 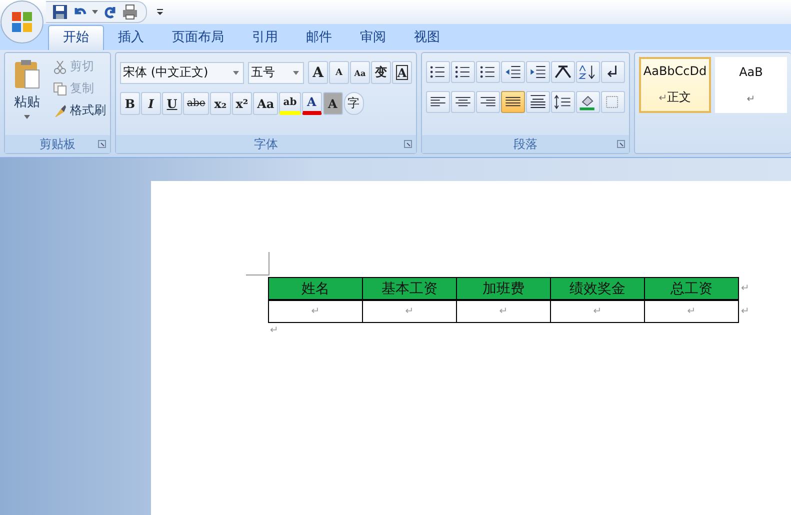 I want to click on clipboard-item: 格式刷, so click(x=79, y=110).